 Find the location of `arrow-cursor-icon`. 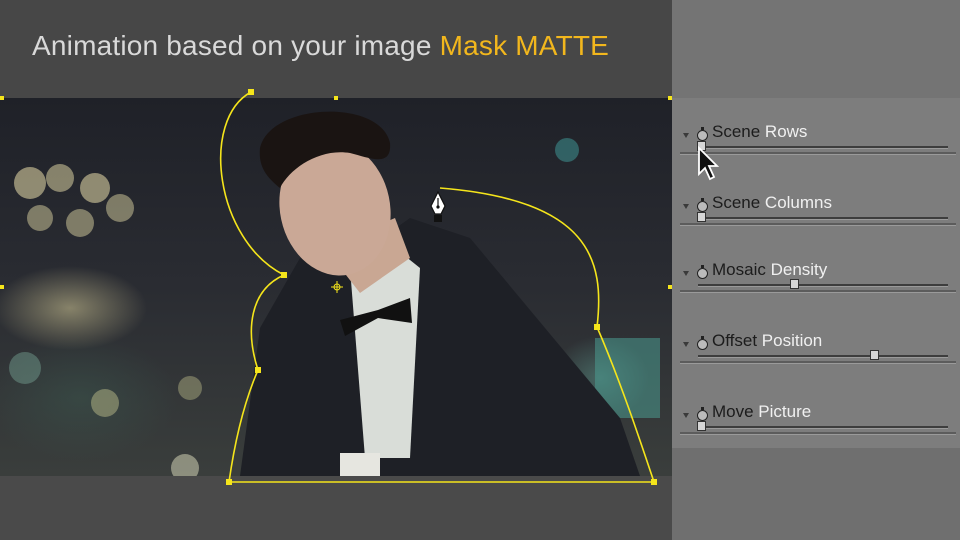

arrow-cursor-icon is located at coordinates (709, 166).